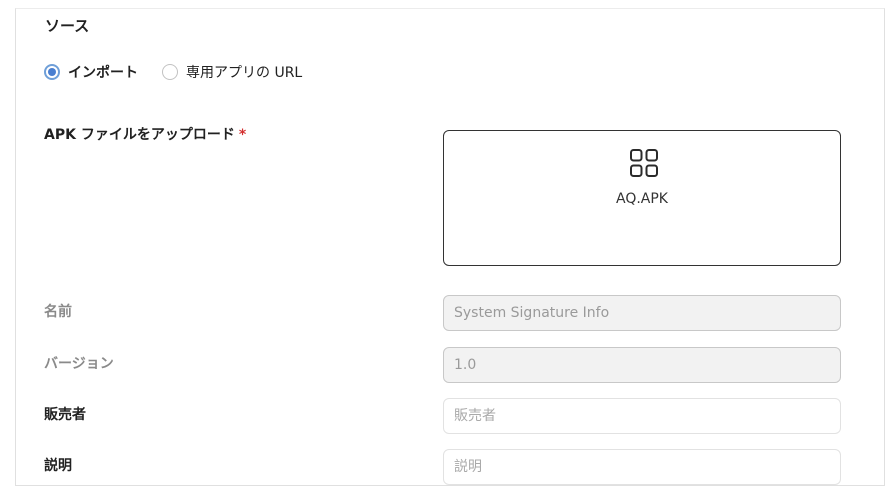 This screenshot has width=890, height=489. I want to click on vendor-input, so click(642, 416).